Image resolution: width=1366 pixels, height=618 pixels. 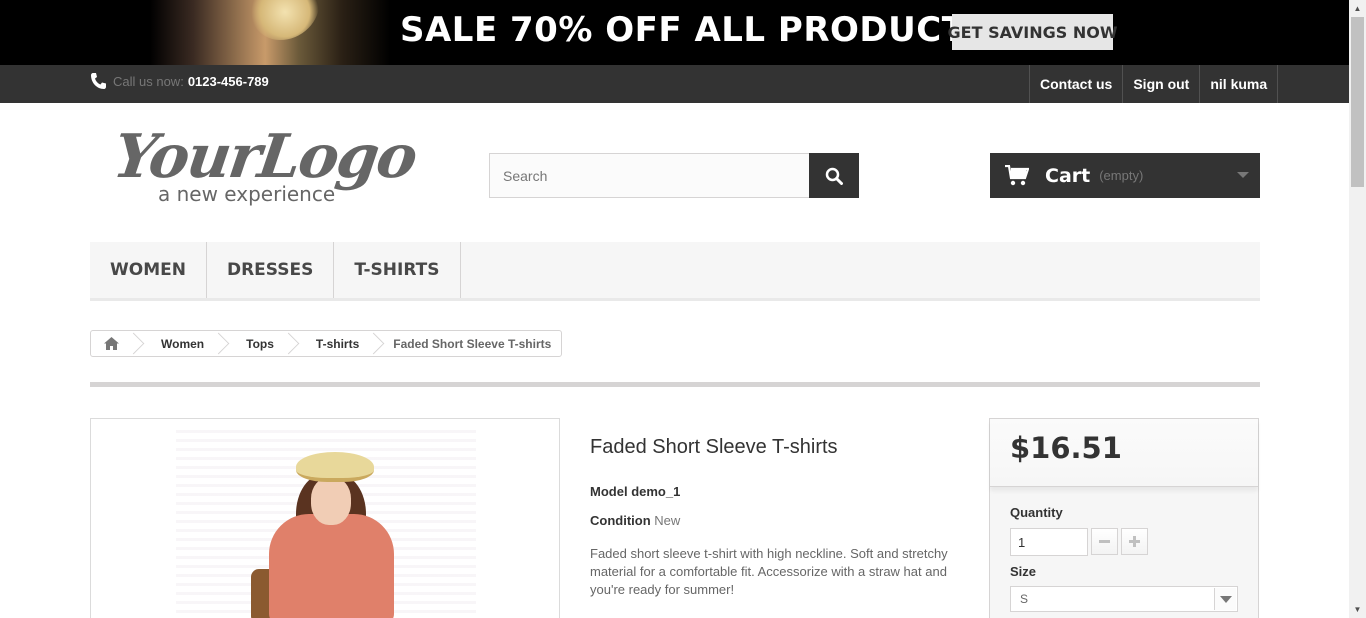 I want to click on call-us-info: Call us now: 0123-456-789, so click(x=179, y=81).